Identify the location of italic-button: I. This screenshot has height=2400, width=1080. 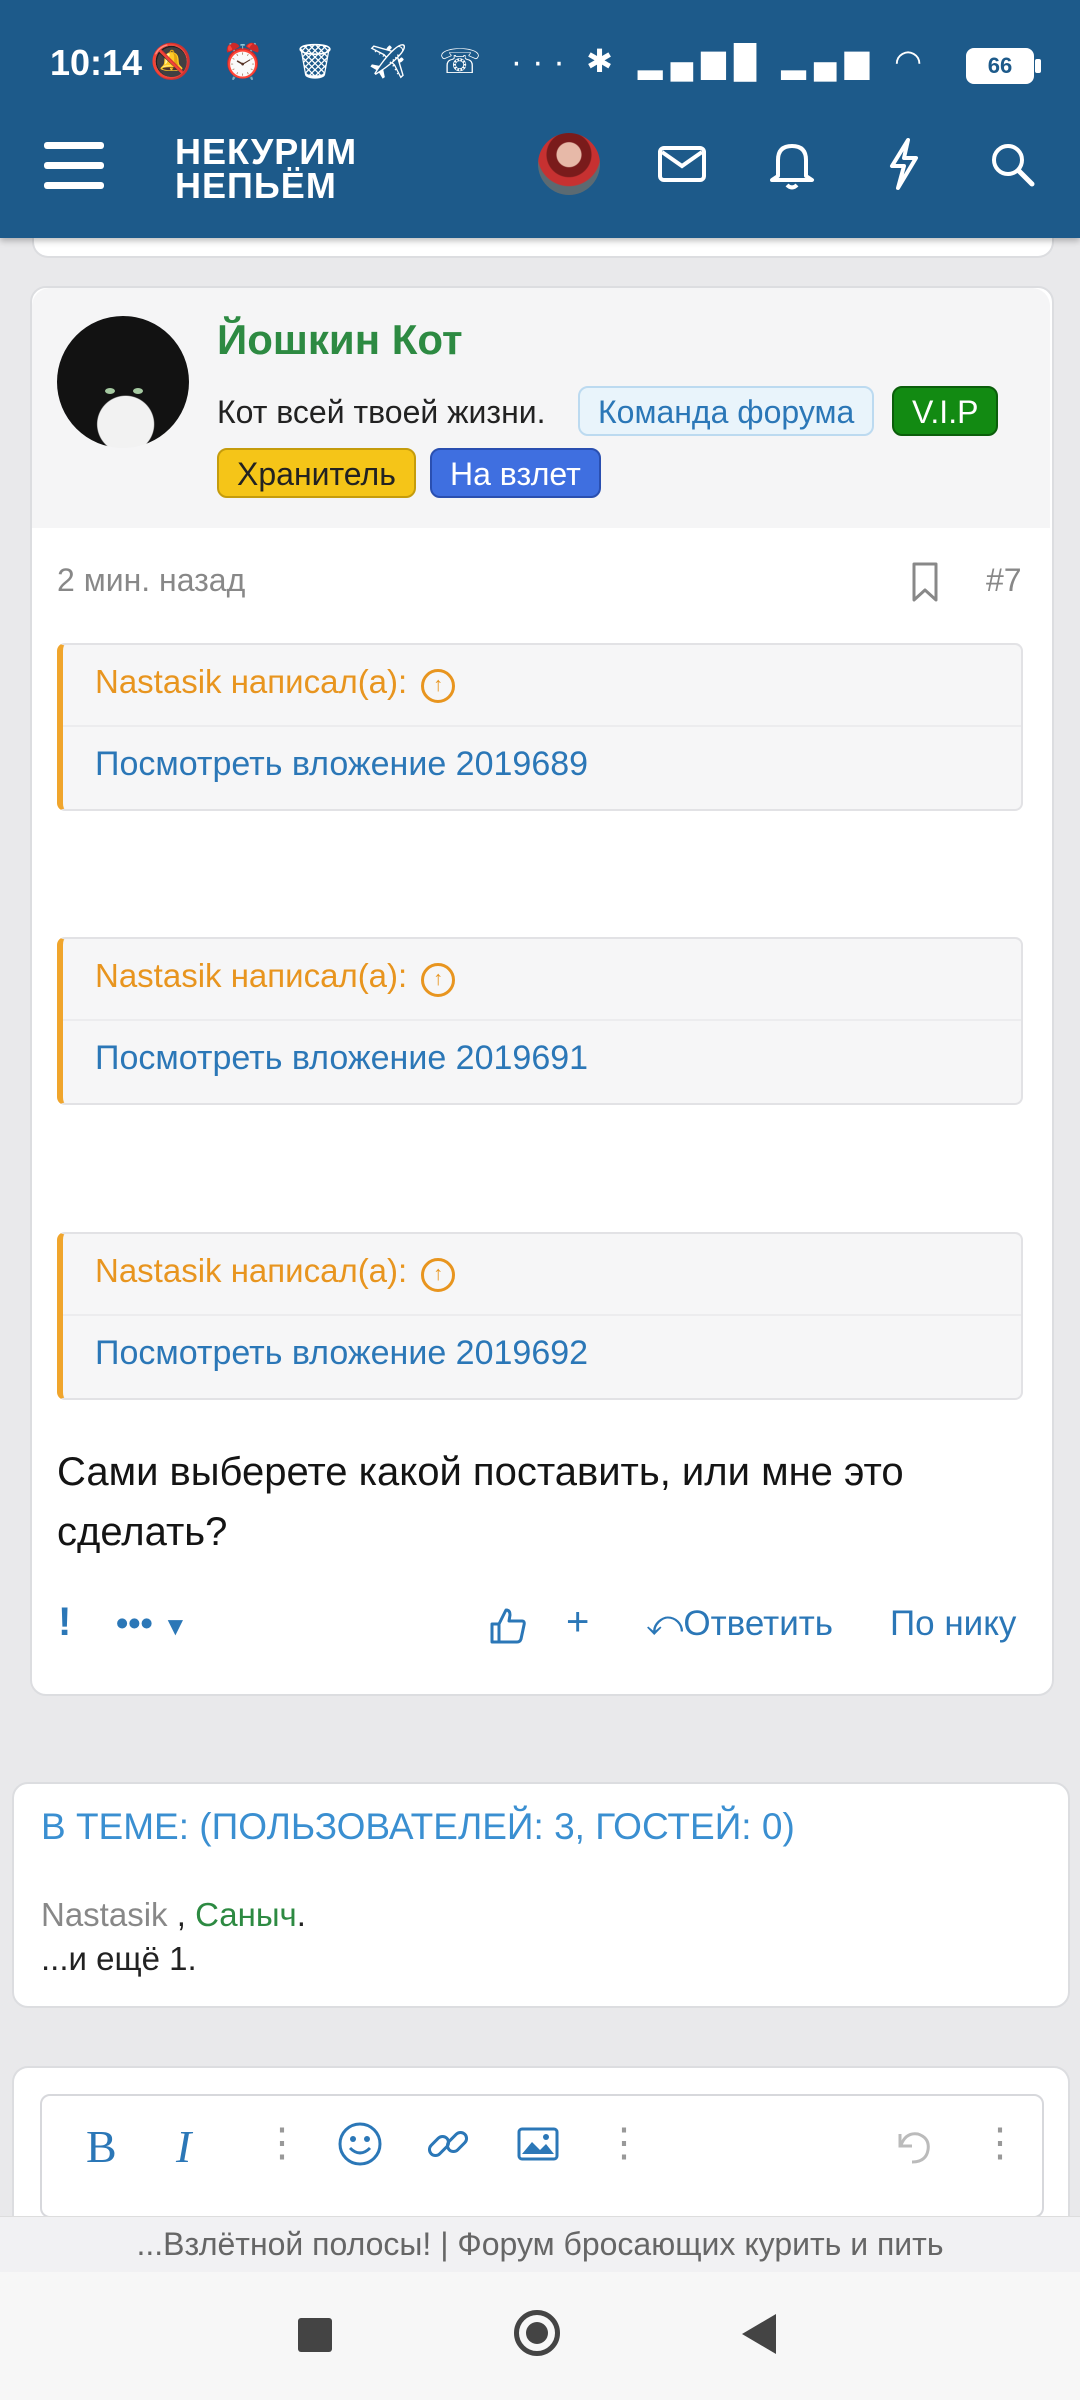
(183, 2150).